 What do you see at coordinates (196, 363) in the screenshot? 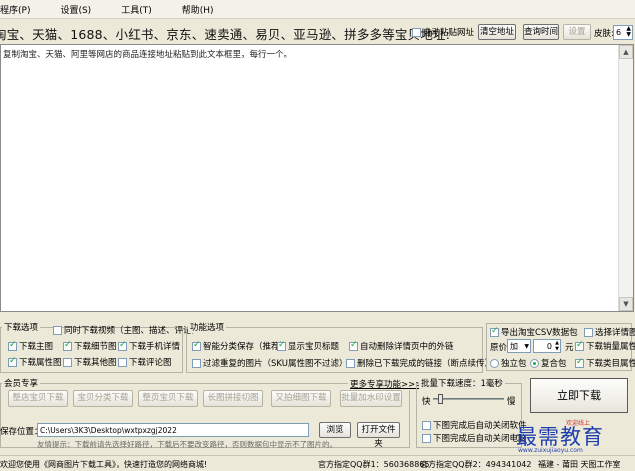
I see `filter-dup-checkbox` at bounding box center [196, 363].